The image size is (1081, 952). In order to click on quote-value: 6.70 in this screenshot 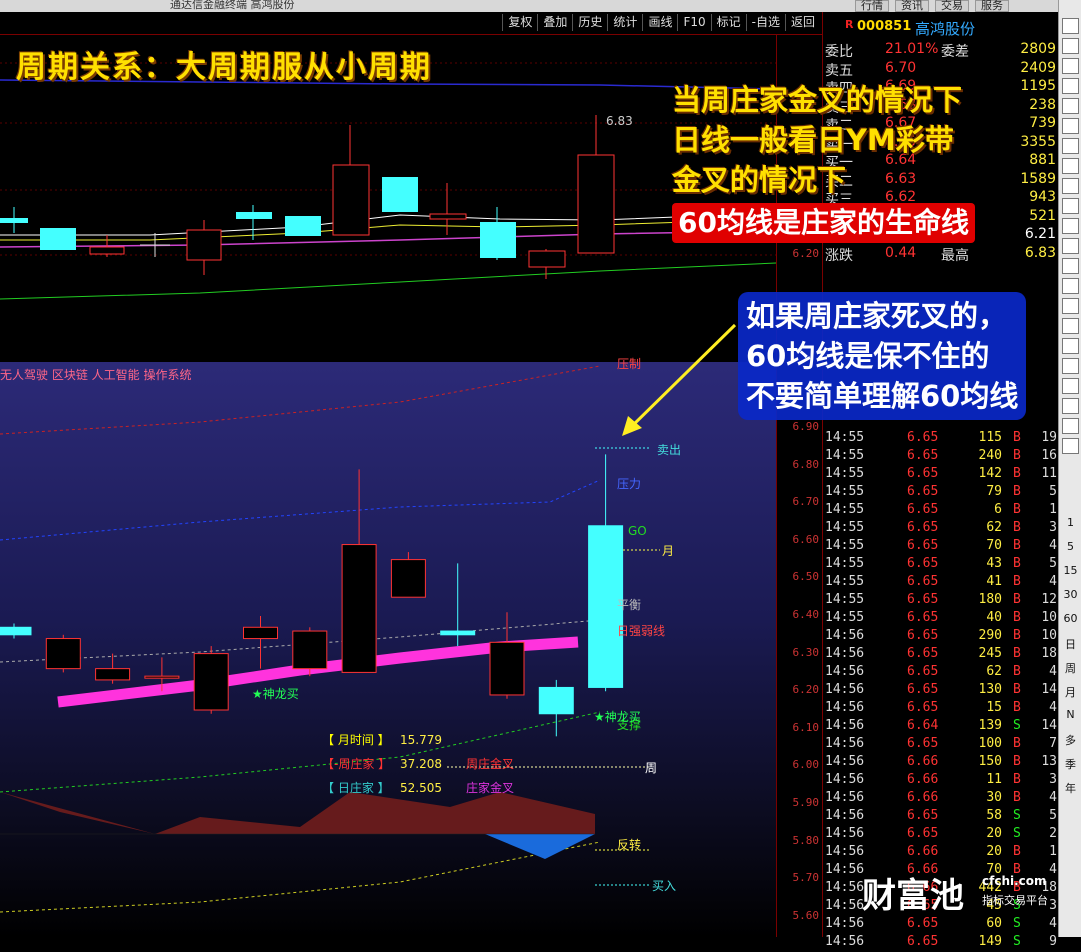, I will do `click(901, 67)`.